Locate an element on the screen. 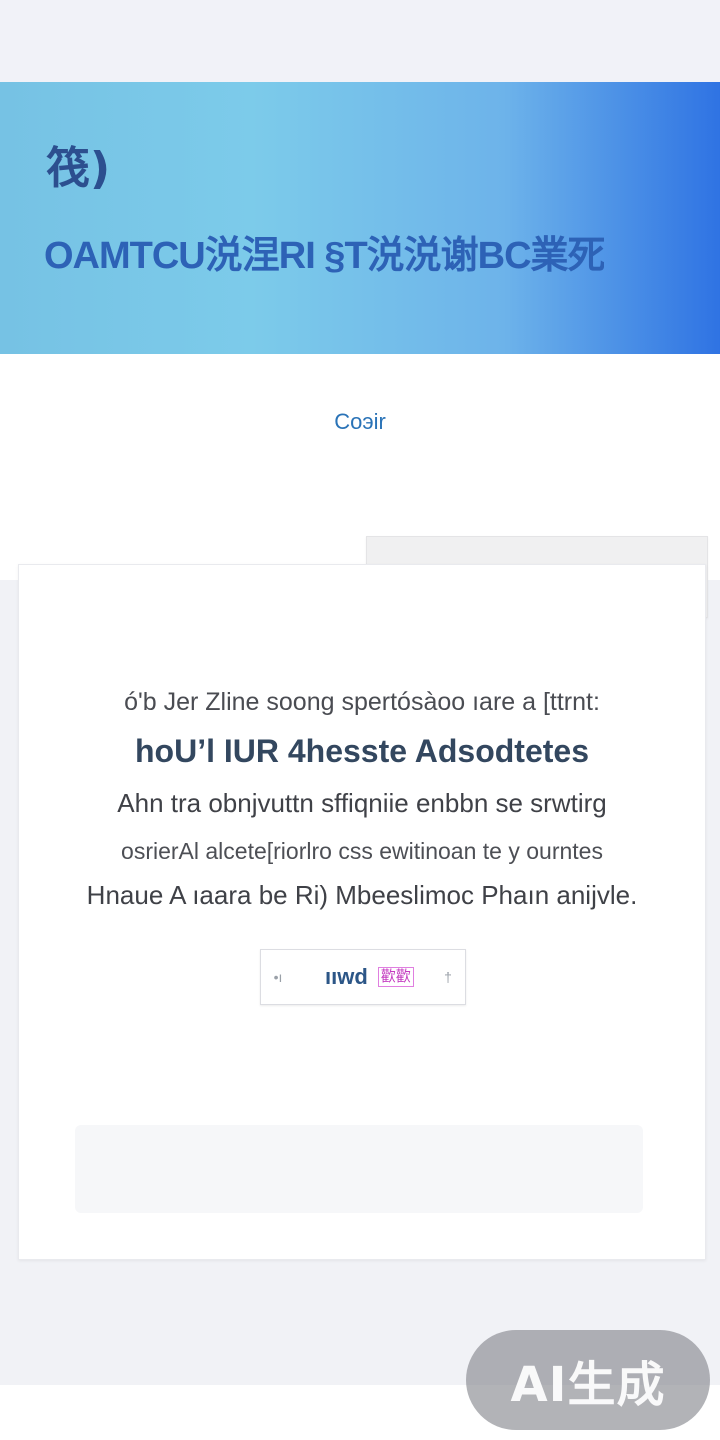  watermark-text: AI生成 is located at coordinates (588, 1385).